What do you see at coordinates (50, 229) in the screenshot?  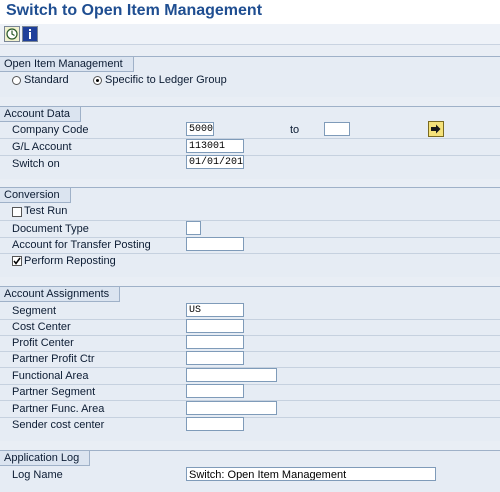 I see `document-type-label: Document Type` at bounding box center [50, 229].